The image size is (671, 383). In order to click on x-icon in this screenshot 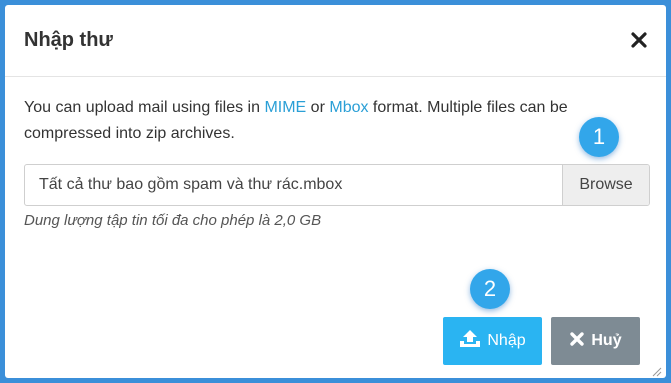, I will do `click(577, 341)`.